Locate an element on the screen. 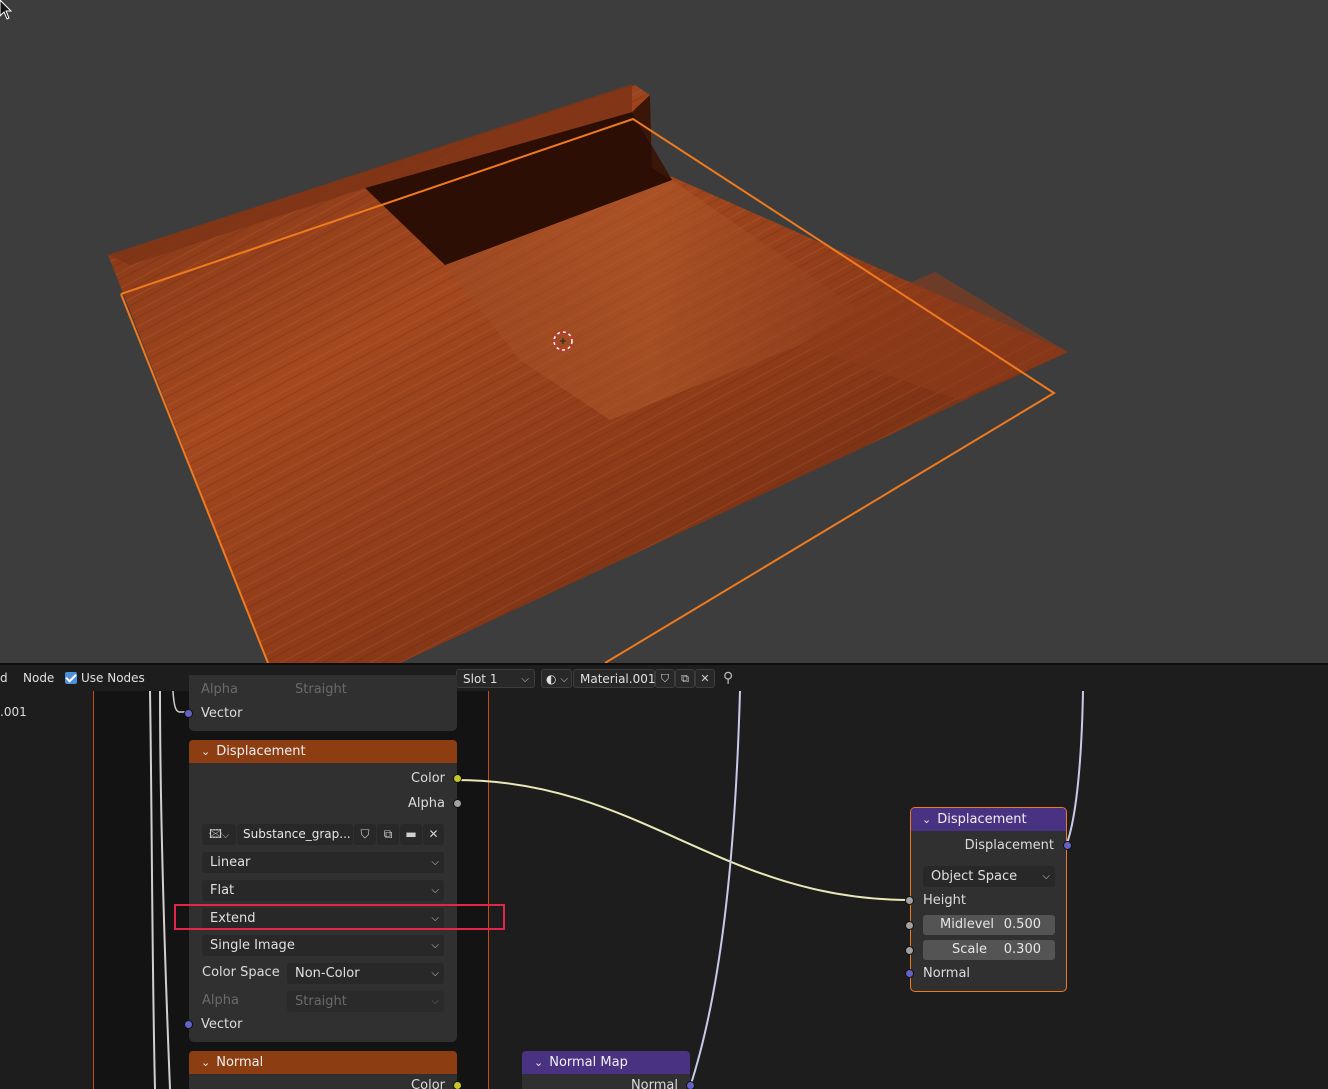 The height and width of the screenshot is (1089, 1328). normal-input-row: Normal is located at coordinates (985, 974).